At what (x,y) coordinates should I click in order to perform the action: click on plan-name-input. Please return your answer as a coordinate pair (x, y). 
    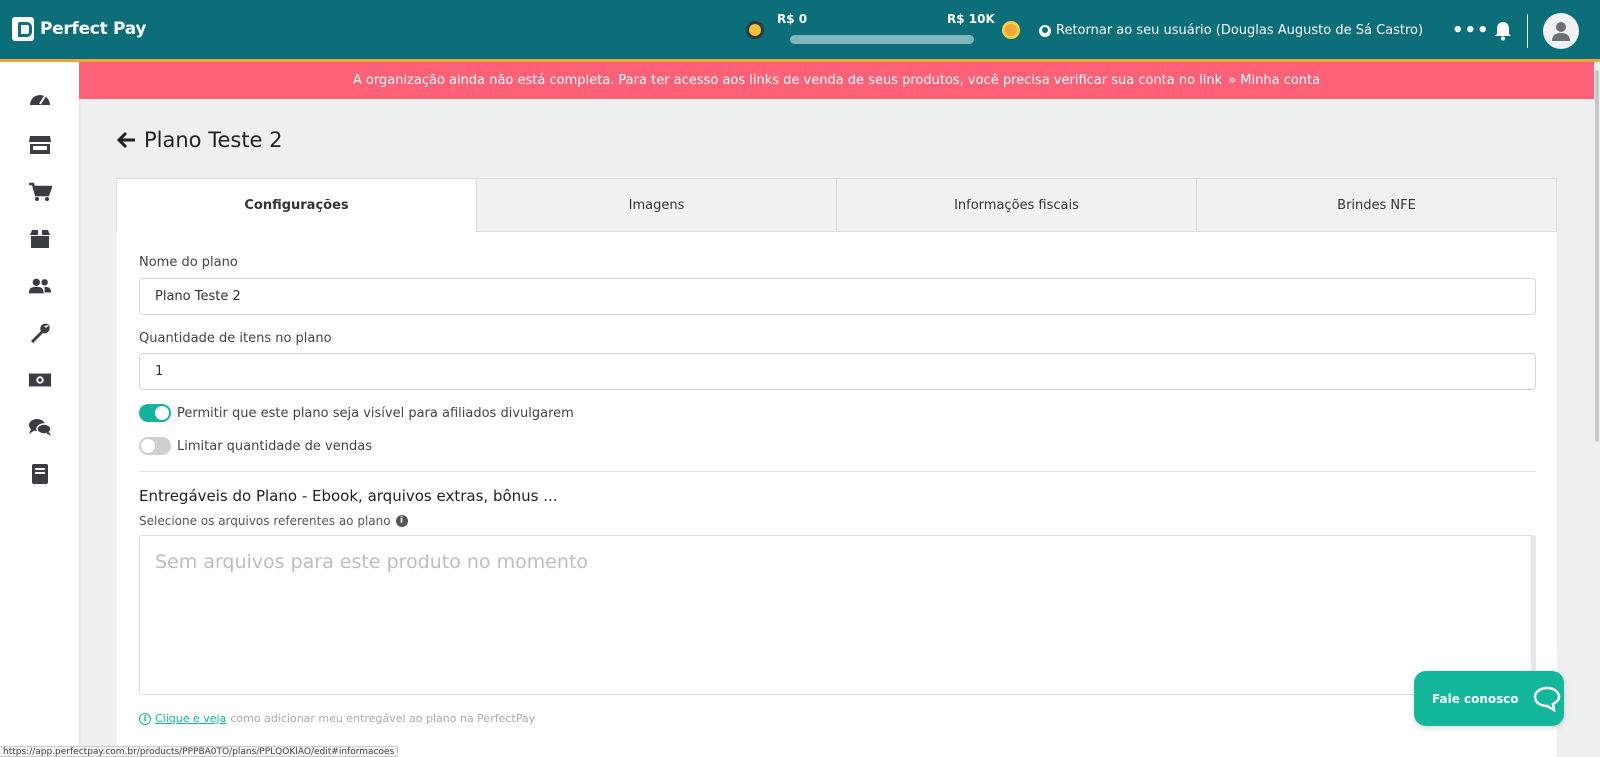
    Looking at the image, I should click on (837, 296).